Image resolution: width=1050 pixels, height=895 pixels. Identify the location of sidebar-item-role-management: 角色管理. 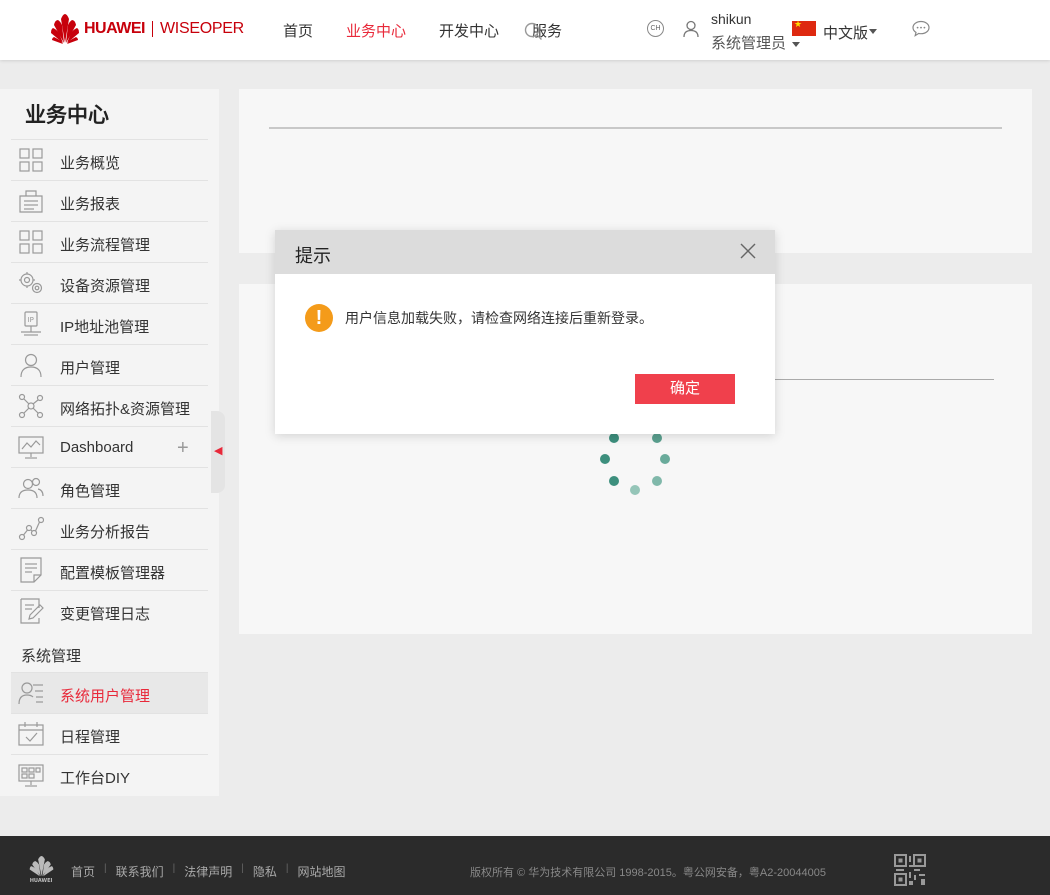
(109, 487).